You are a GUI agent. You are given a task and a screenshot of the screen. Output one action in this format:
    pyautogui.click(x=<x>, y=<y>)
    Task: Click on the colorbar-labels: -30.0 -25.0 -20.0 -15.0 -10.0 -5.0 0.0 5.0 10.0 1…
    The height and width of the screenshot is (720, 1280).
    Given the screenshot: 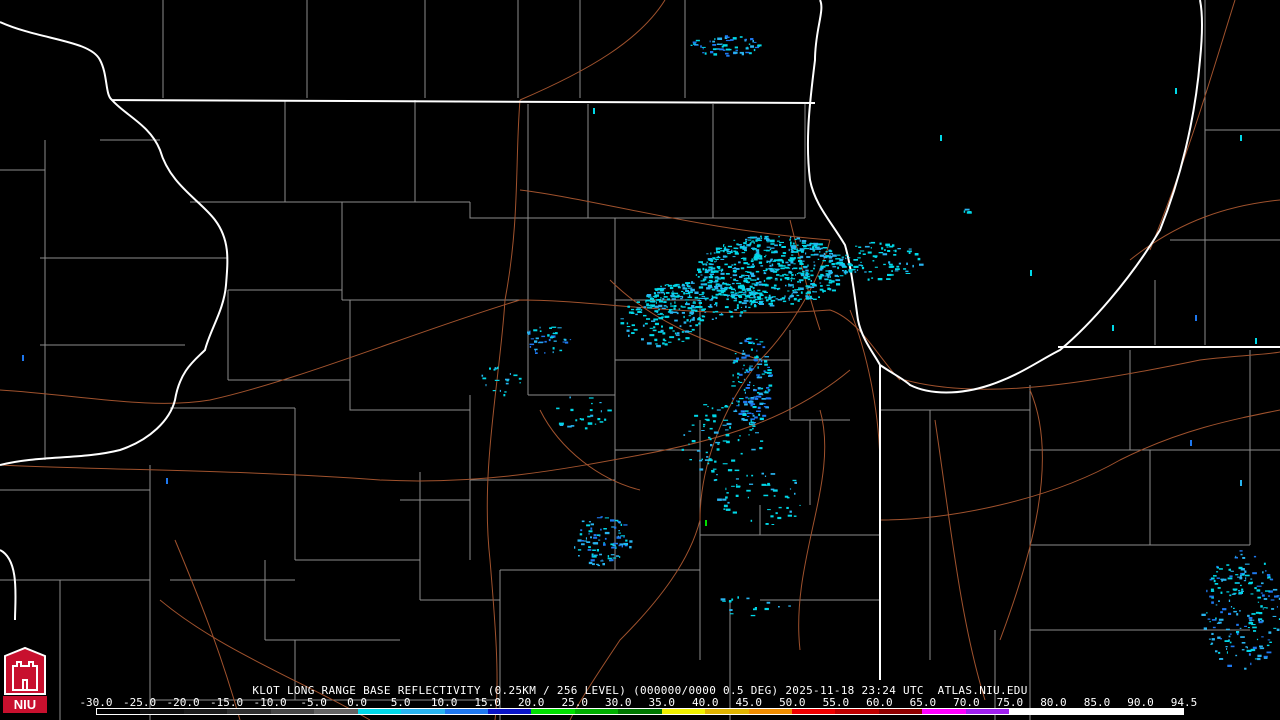 What is the action you would take?
    pyautogui.click(x=638, y=702)
    